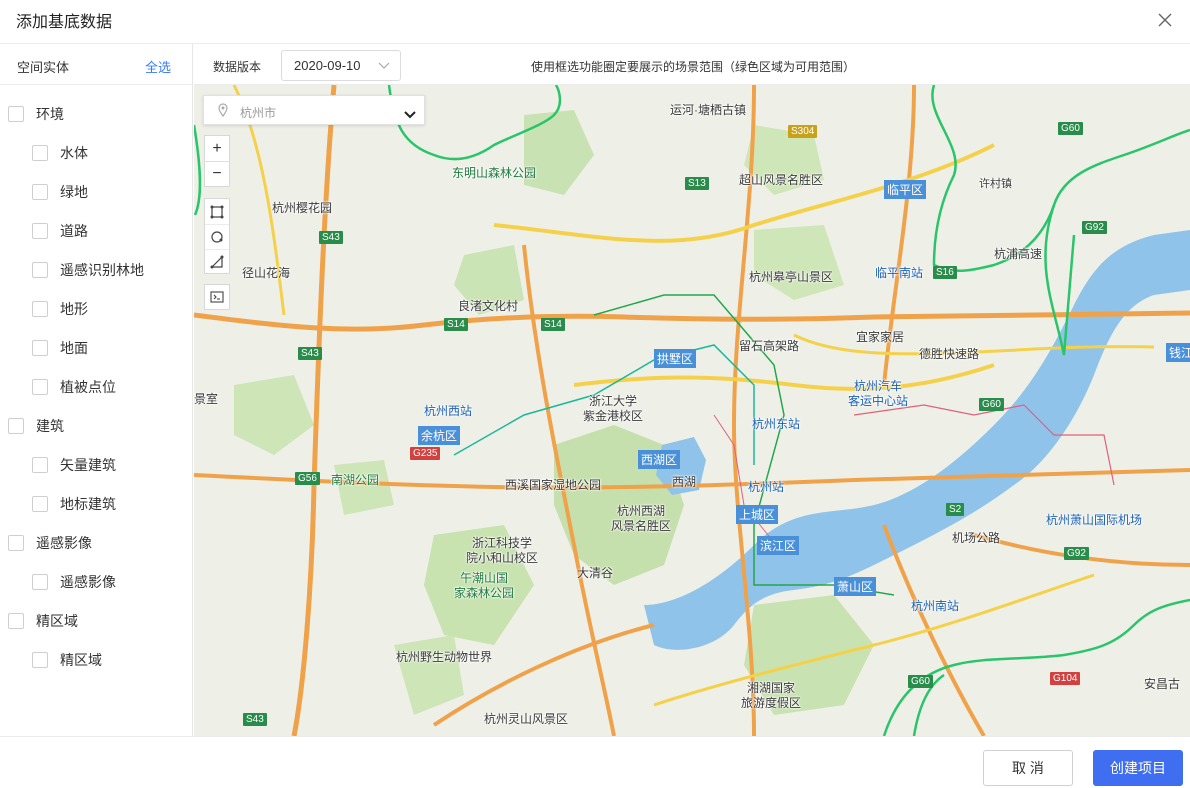 This screenshot has width=1190, height=788. What do you see at coordinates (448, 411) in the screenshot?
I see `map-label: 杭州西站` at bounding box center [448, 411].